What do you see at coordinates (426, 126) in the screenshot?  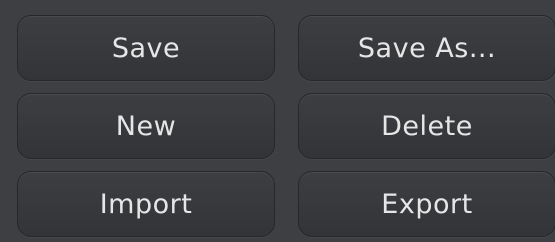 I see `delete-button: Delete` at bounding box center [426, 126].